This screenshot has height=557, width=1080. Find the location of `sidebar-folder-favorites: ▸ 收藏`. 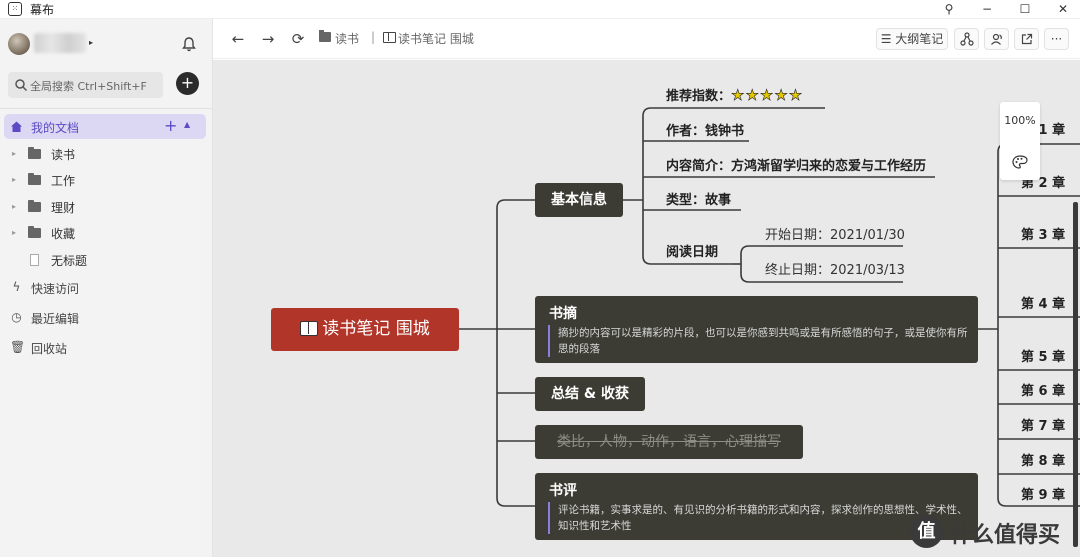

sidebar-folder-favorites: ▸ 收藏 is located at coordinates (106, 234).